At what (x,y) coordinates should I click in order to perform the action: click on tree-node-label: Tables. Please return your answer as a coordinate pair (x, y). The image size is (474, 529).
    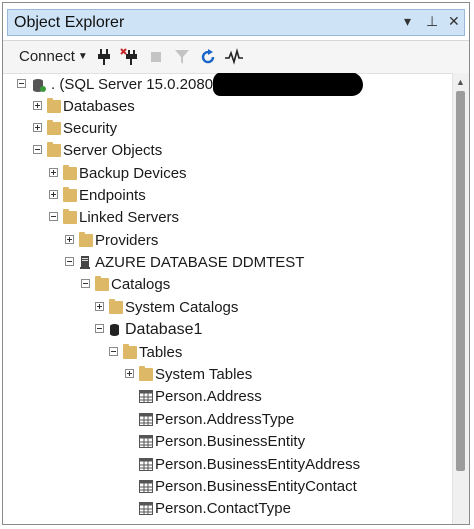
    Looking at the image, I should click on (161, 352).